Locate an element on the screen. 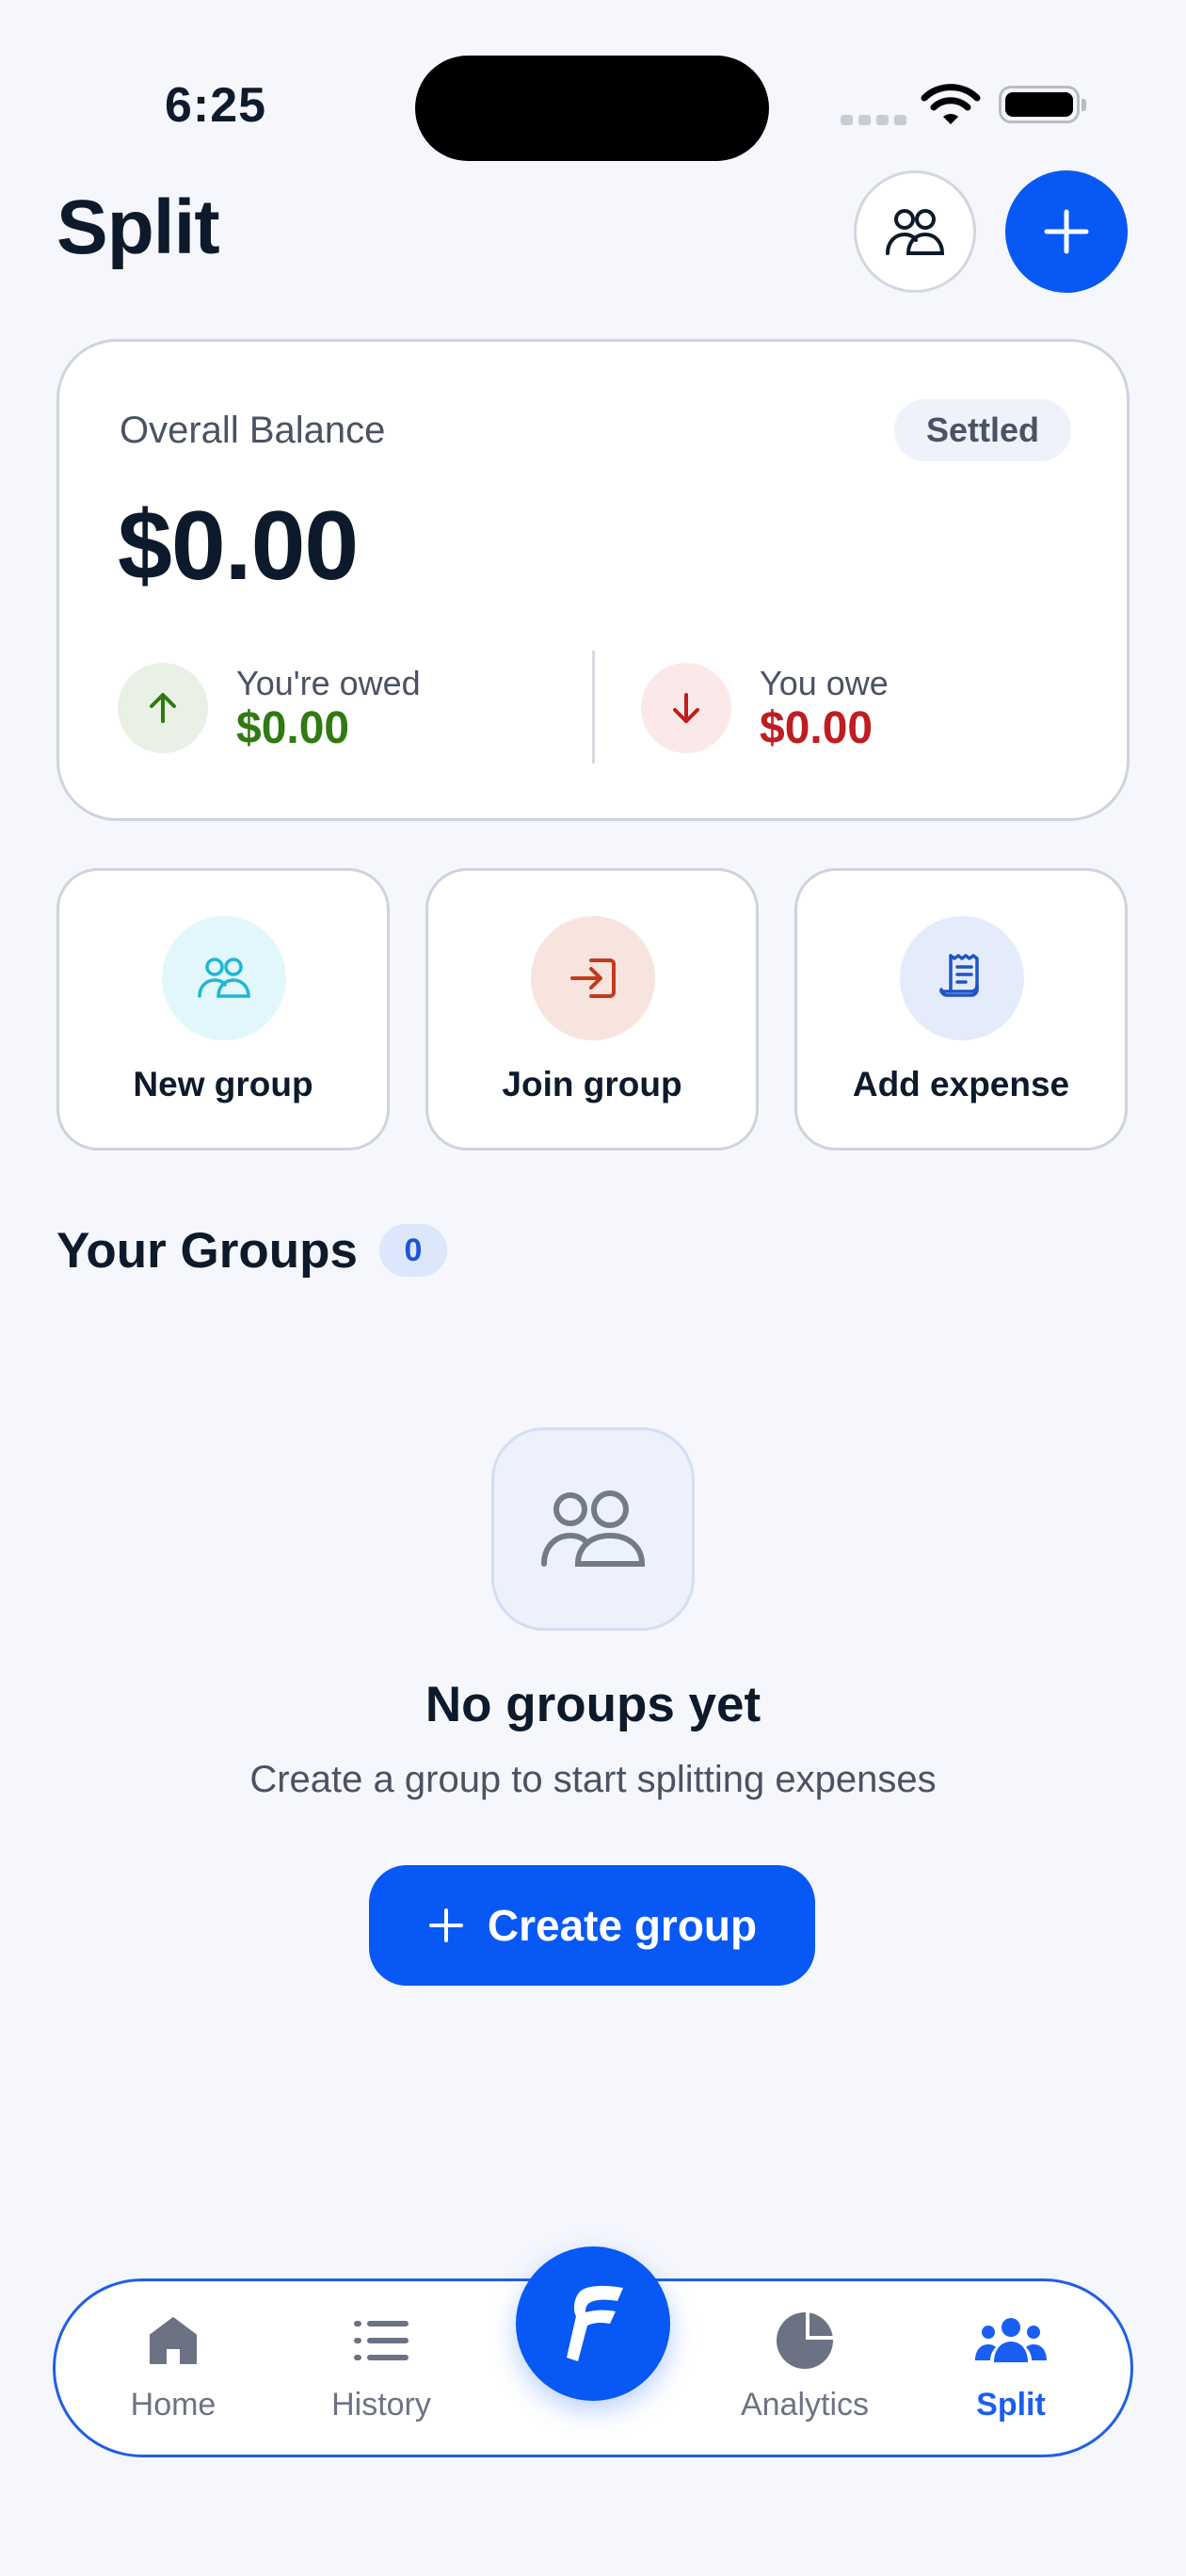 This screenshot has width=1186, height=2576. new-group-button: New group is located at coordinates (223, 1009).